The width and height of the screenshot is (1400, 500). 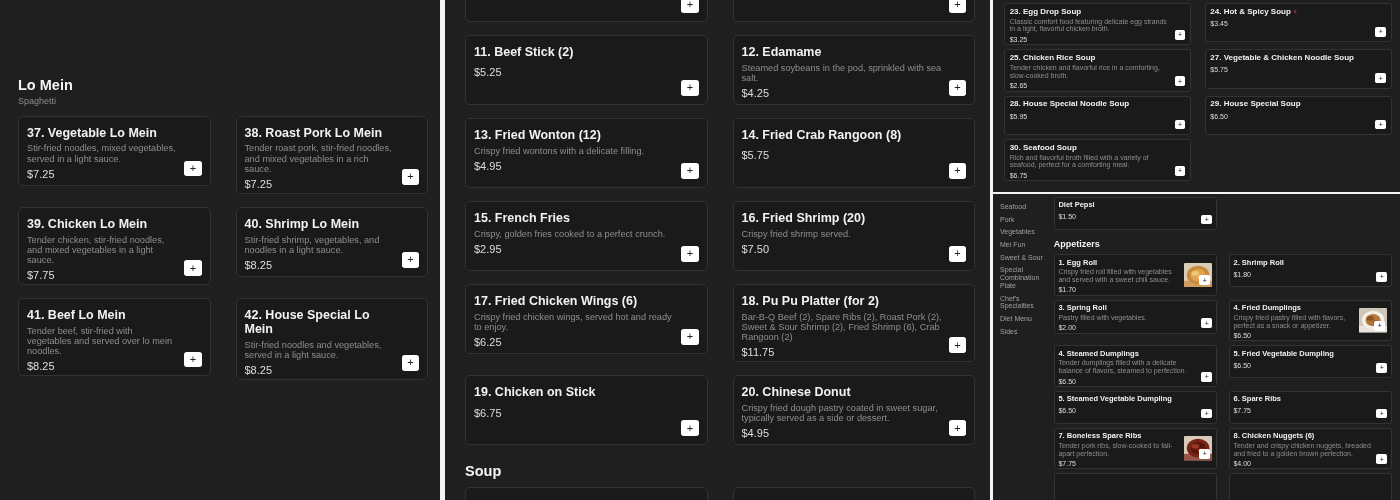 I want to click on item-description: Crispy fried dough pastry coated in sweet sugar, typically served as a side or dessert., so click(x=840, y=413).